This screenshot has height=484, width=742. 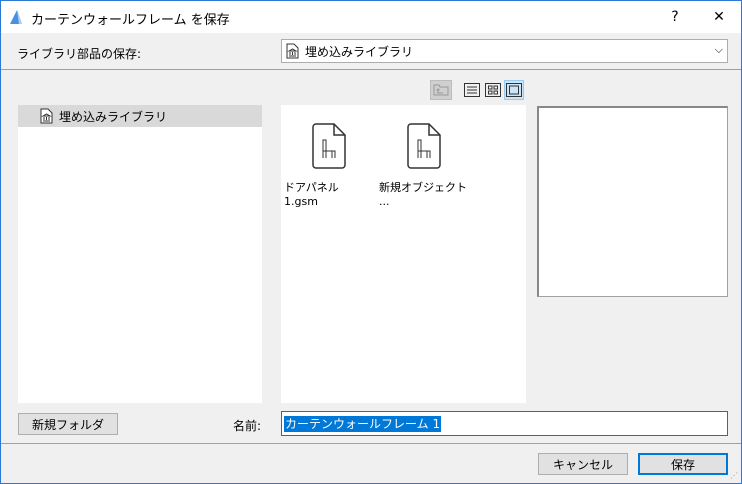 I want to click on help-button: ?, so click(x=675, y=17).